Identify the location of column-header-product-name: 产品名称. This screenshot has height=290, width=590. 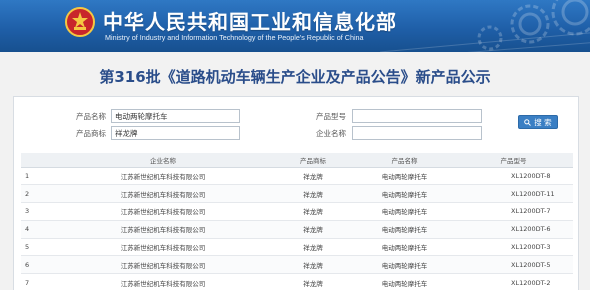
(404, 160).